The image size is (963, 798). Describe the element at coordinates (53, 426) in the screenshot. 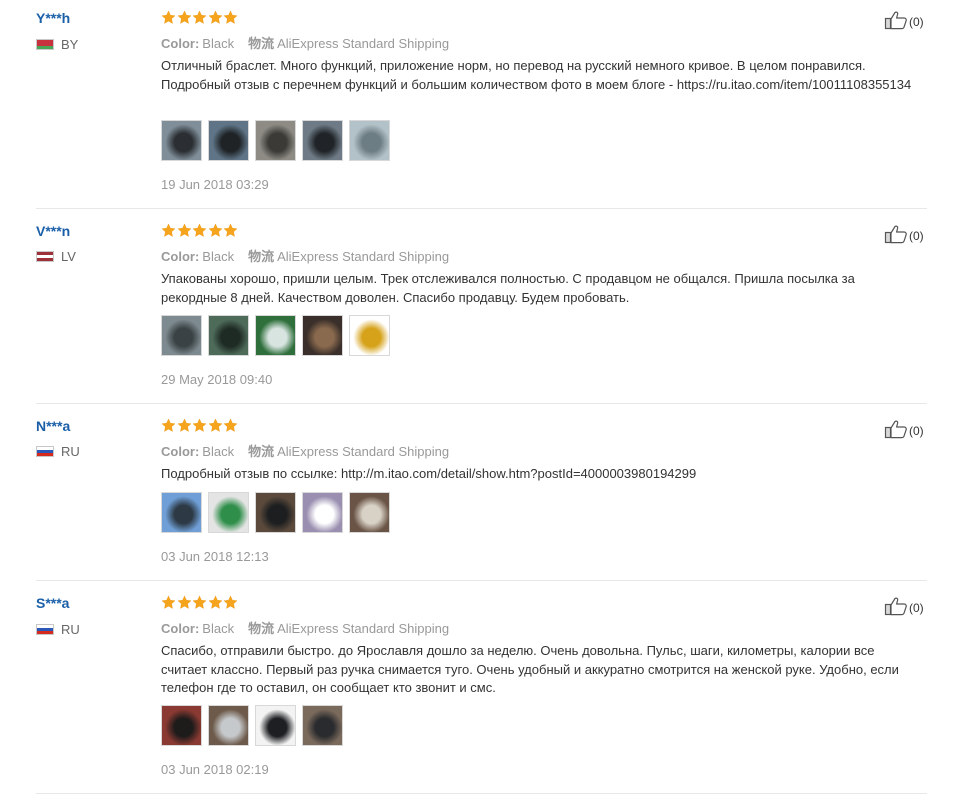

I see `reviewer-name: N***a` at that location.